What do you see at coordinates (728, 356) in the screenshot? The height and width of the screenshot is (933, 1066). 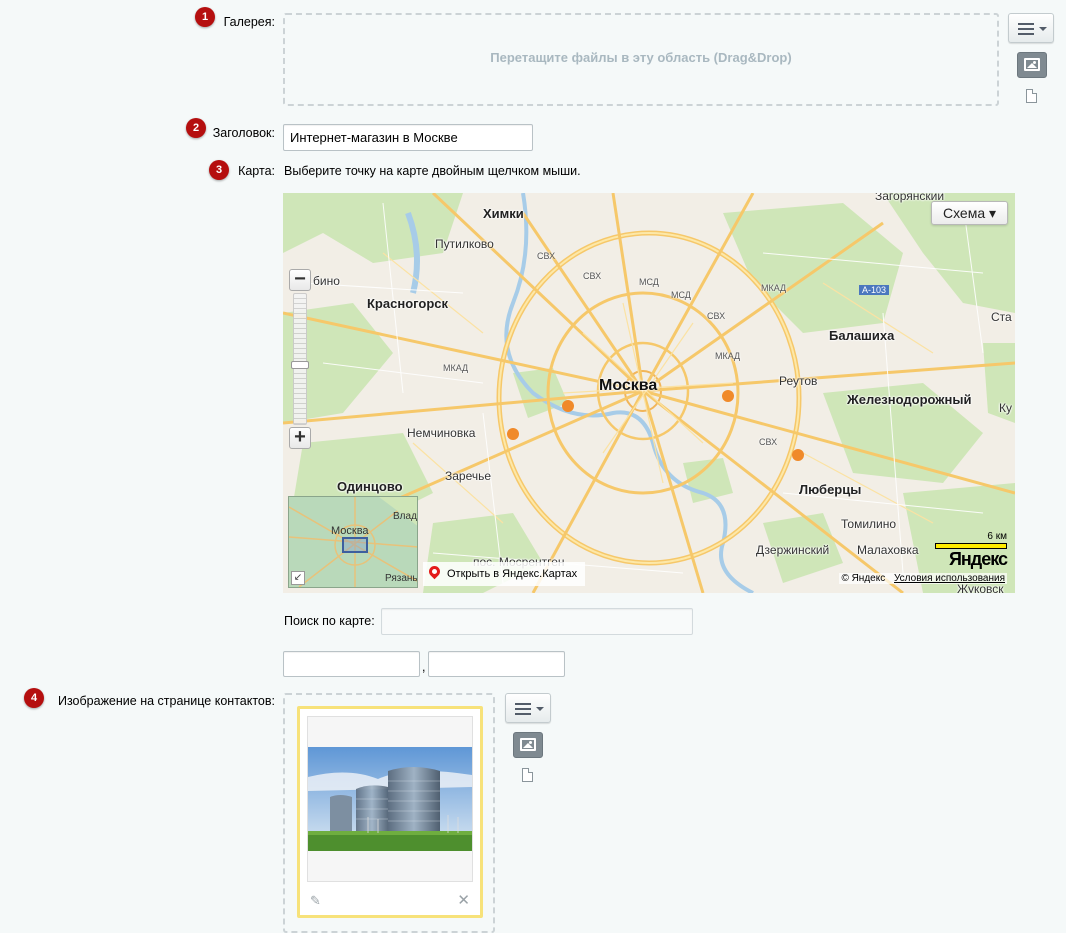 I see `map-road-mkad-3: МКАД` at bounding box center [728, 356].